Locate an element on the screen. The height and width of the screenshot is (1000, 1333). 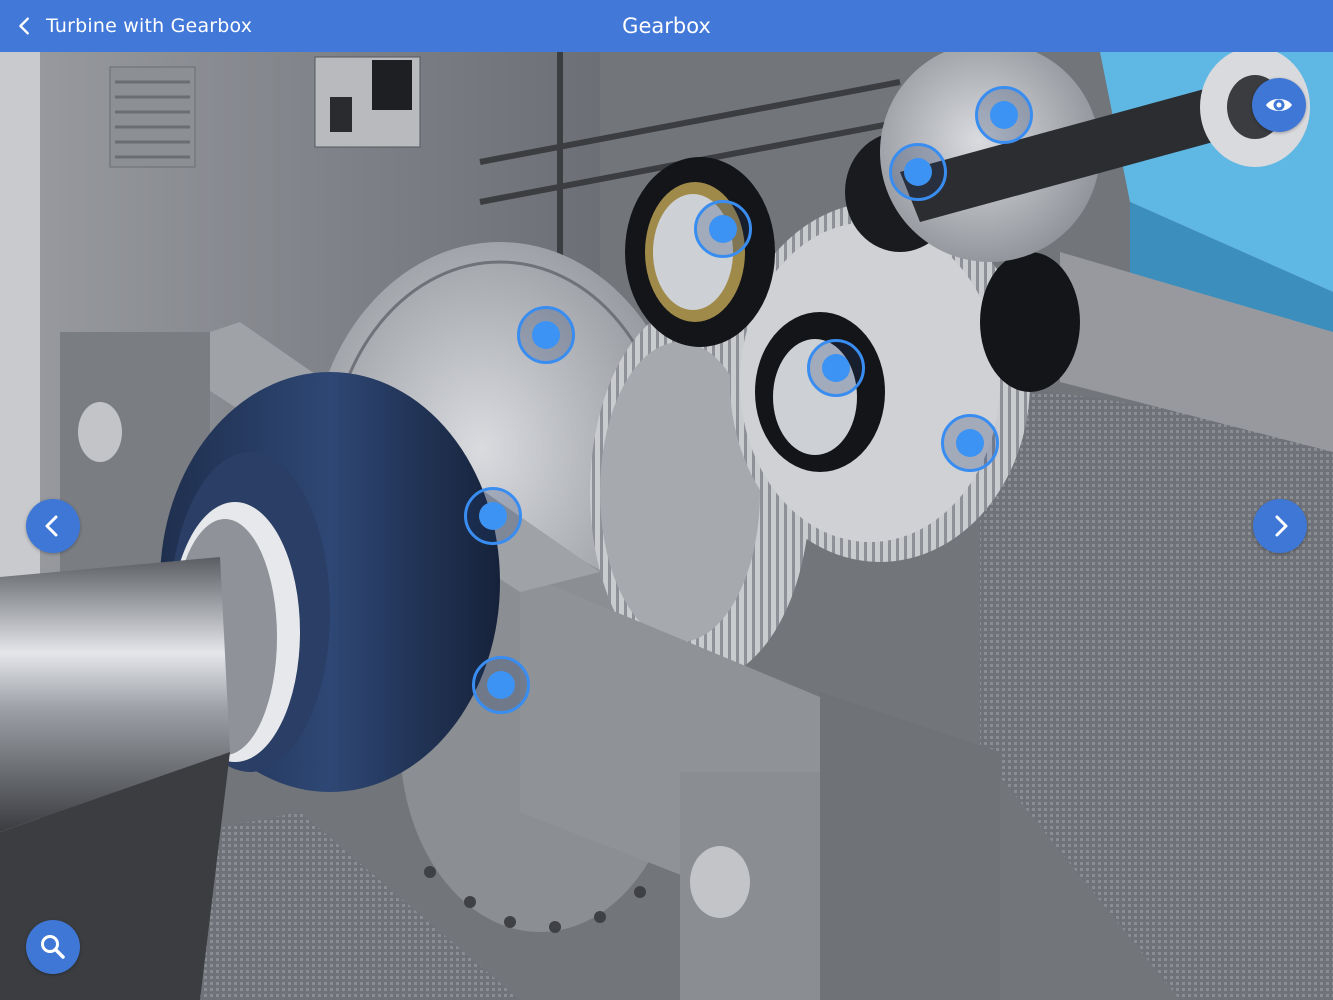
visibility-toggle-button is located at coordinates (1279, 105).